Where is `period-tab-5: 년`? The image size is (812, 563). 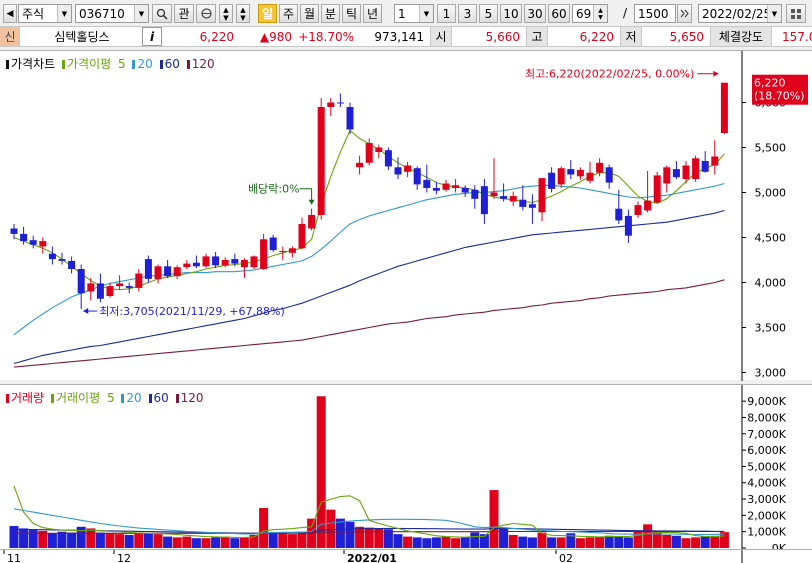 period-tab-5: 년 is located at coordinates (372, 13).